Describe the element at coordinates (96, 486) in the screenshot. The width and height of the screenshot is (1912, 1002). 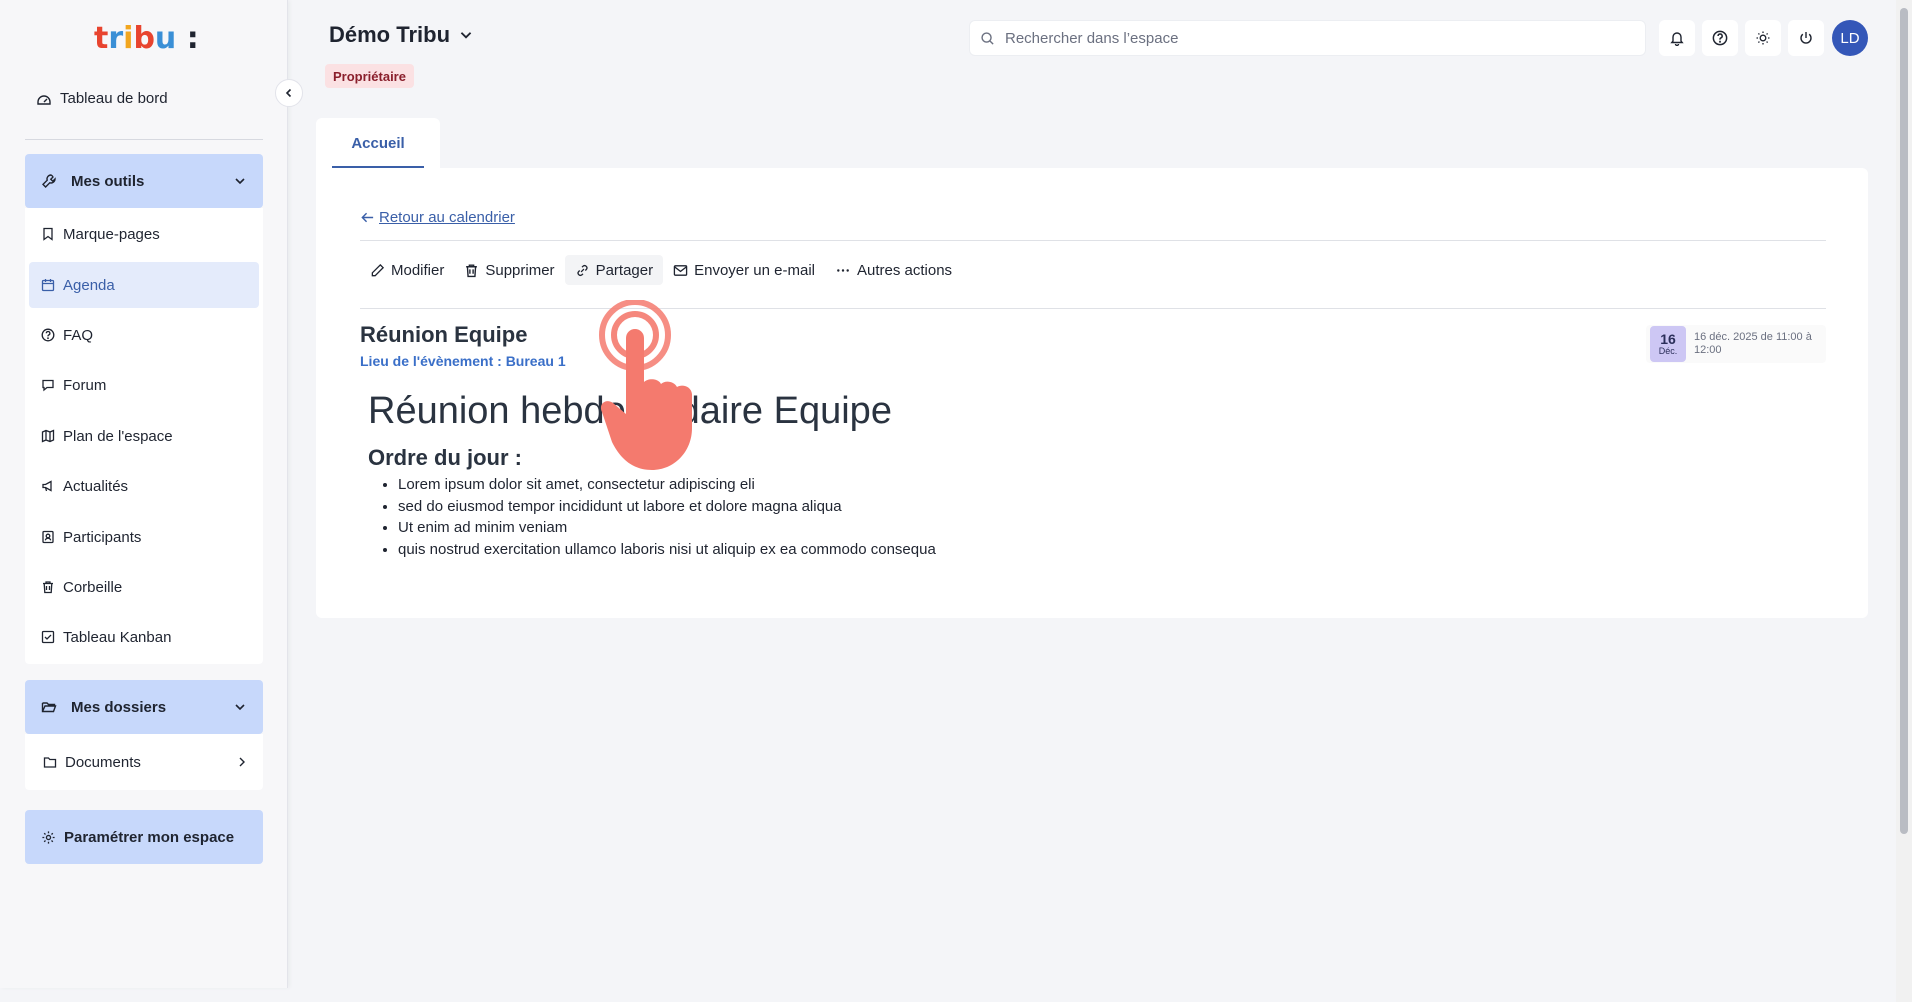
I see `sidebar-item-label: Actualités` at that location.